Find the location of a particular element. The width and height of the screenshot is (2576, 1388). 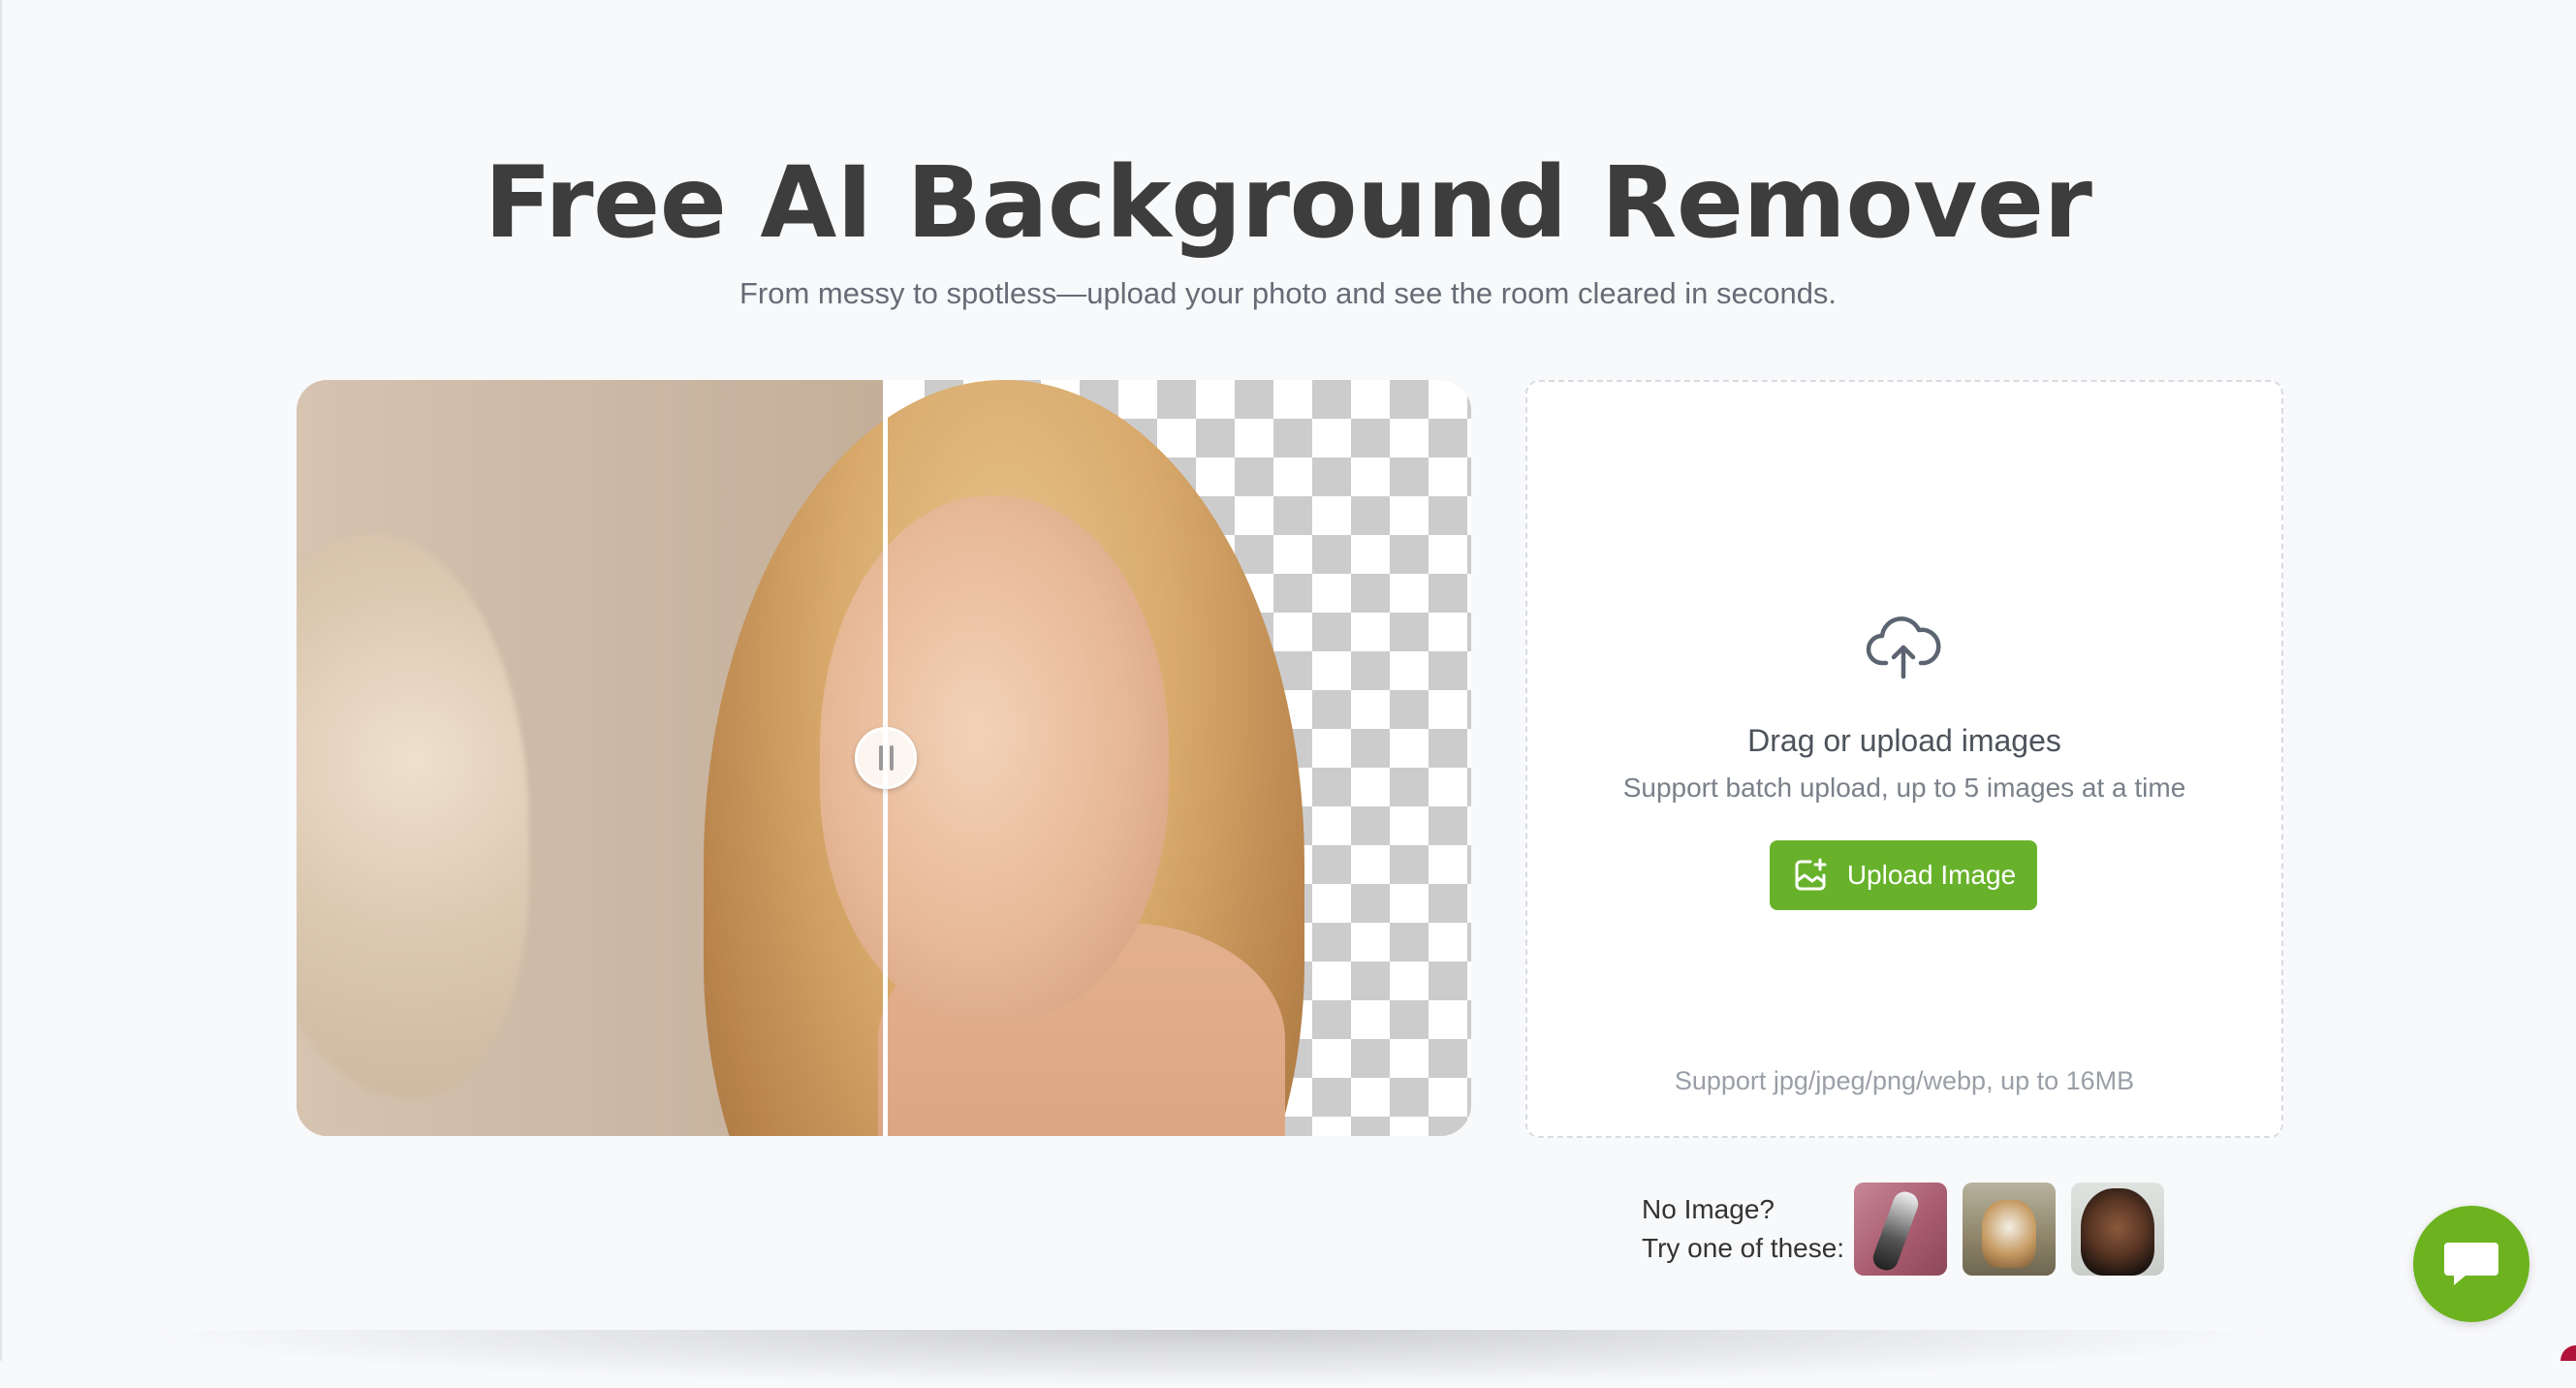

sample-prompt-line1: No Image? is located at coordinates (1708, 1209).